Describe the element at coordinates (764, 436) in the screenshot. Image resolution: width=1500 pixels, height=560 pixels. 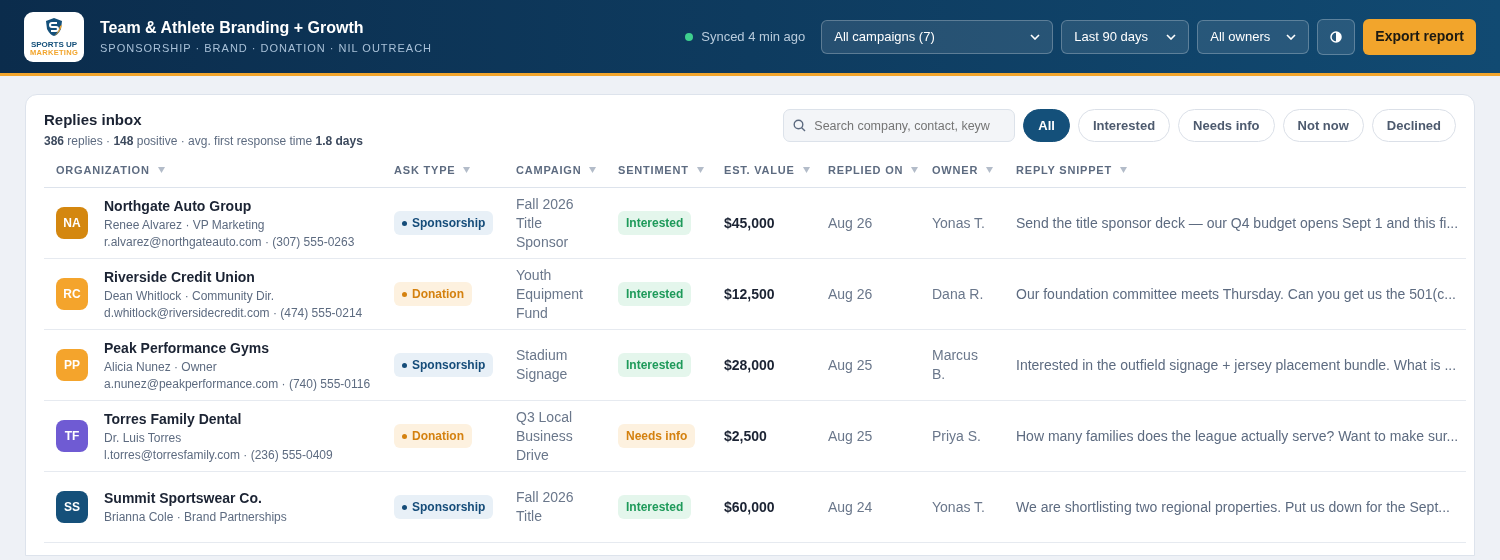
I see `table-cell: $2,500` at that location.